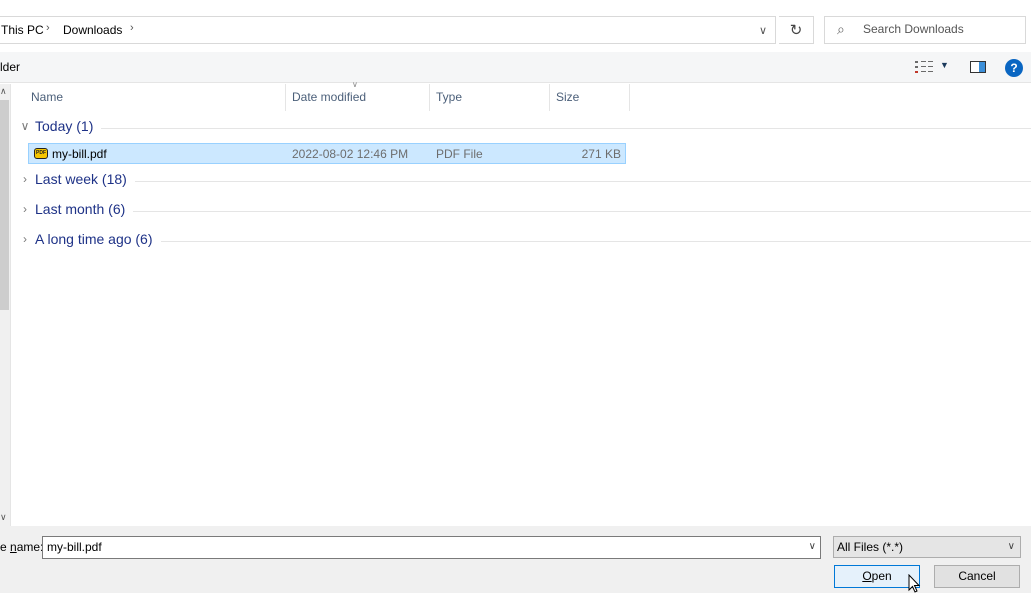  Describe the element at coordinates (98, 239) in the screenshot. I see `group-label: A long time ago (6)` at that location.